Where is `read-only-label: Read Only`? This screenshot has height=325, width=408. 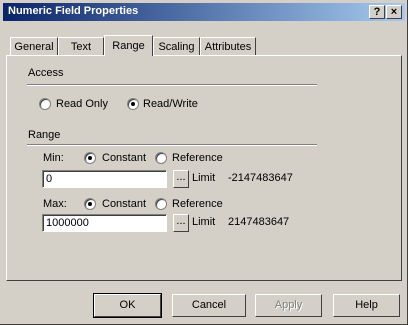 read-only-label: Read Only is located at coordinates (82, 104).